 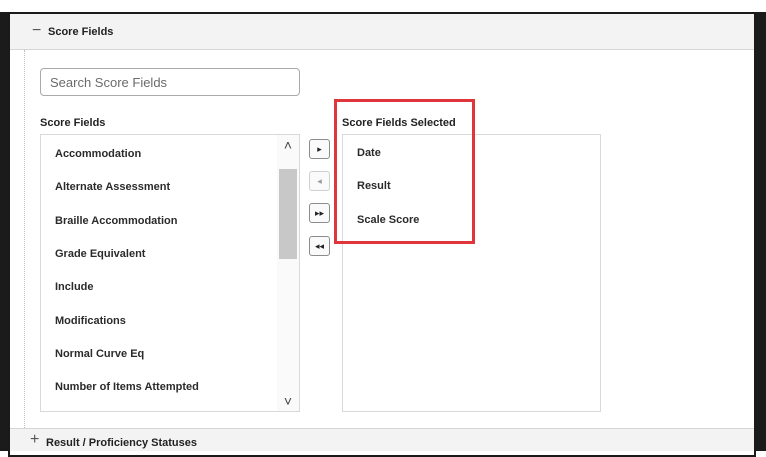 What do you see at coordinates (404, 171) in the screenshot?
I see `selected-fields-highlight` at bounding box center [404, 171].